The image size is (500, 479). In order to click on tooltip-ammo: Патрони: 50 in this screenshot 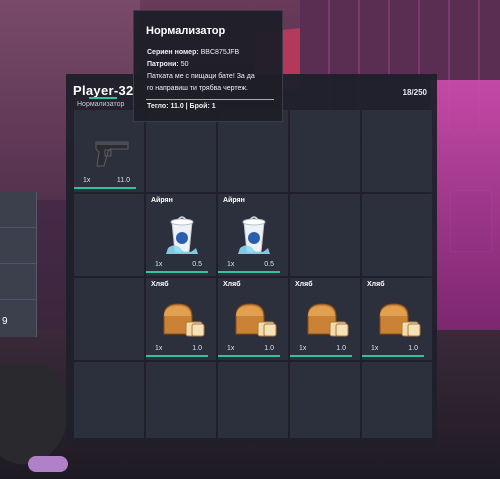, I will do `click(168, 64)`.